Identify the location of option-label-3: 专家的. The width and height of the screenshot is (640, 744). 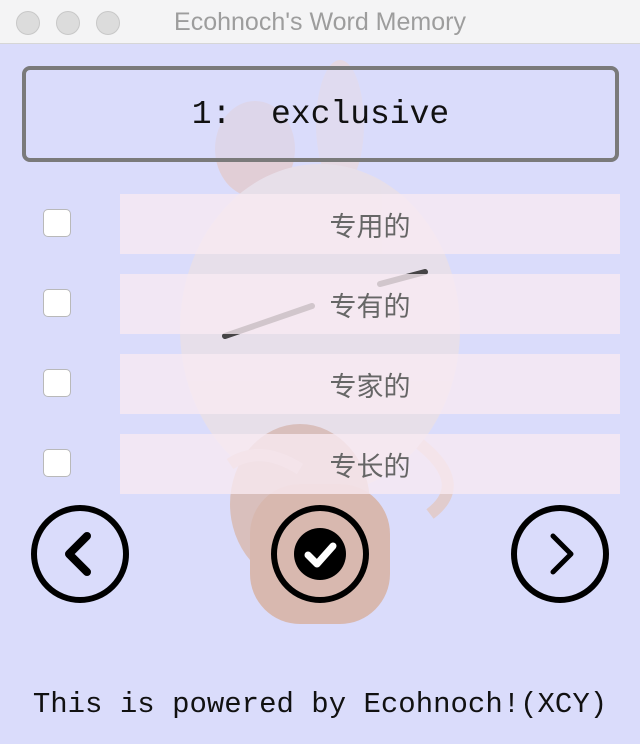
(370, 384).